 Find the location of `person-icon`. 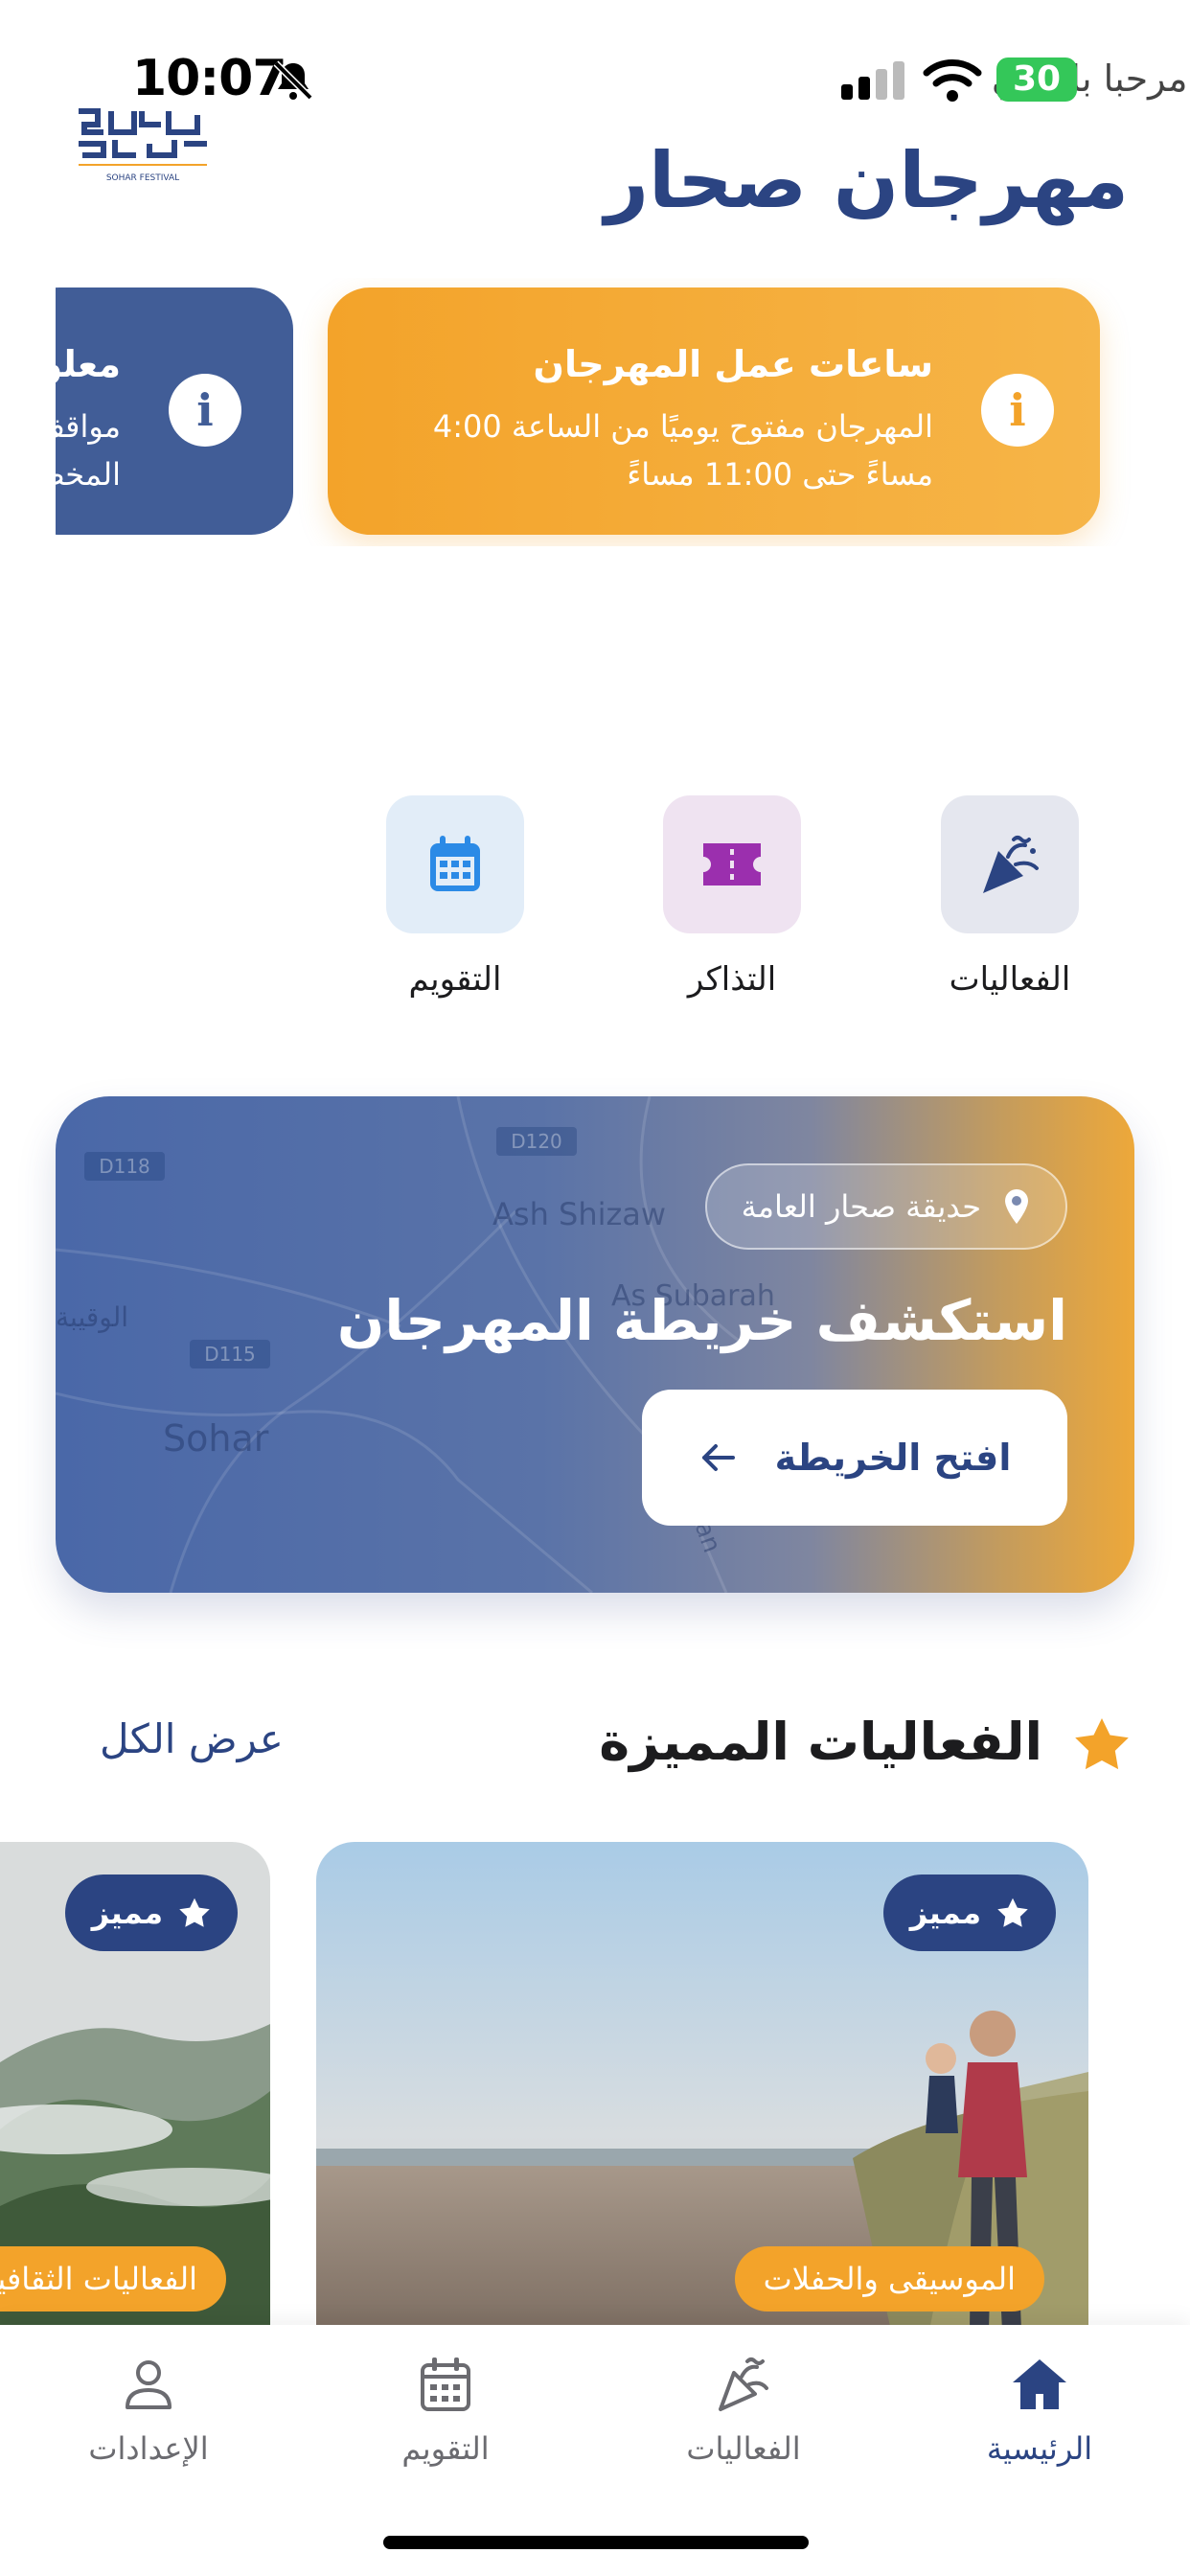

person-icon is located at coordinates (149, 2384).